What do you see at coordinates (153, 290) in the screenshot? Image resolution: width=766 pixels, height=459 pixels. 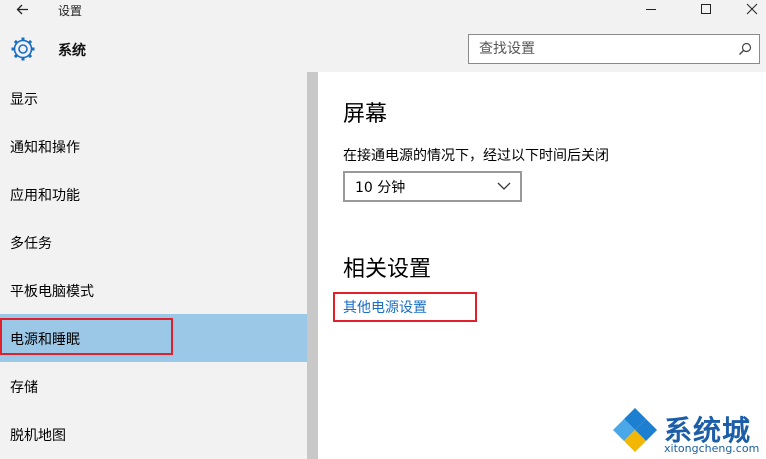 I see `sidebar-item-tablet-mode: 平板电脑模式` at bounding box center [153, 290].